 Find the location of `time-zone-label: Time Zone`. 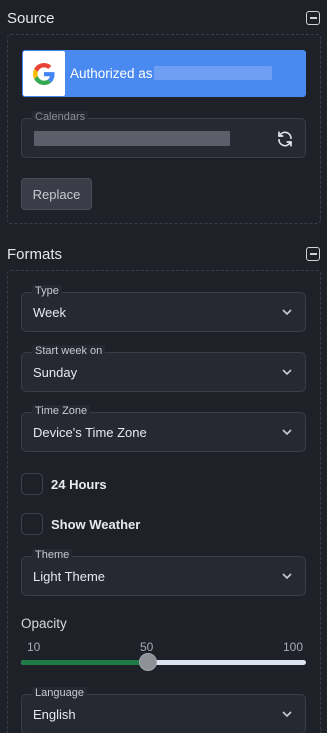

time-zone-label: Time Zone is located at coordinates (61, 411).